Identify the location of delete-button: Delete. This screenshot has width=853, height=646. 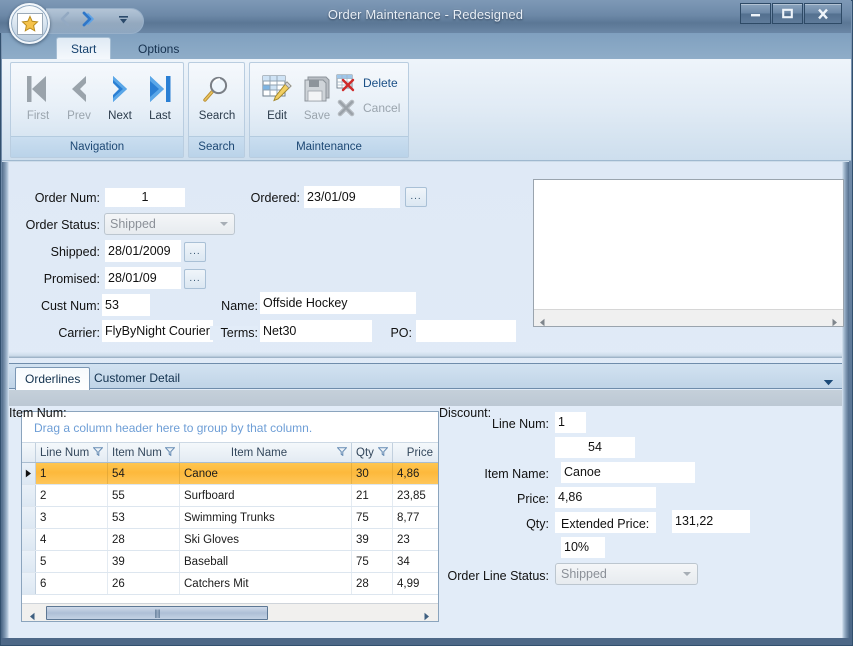
(366, 83).